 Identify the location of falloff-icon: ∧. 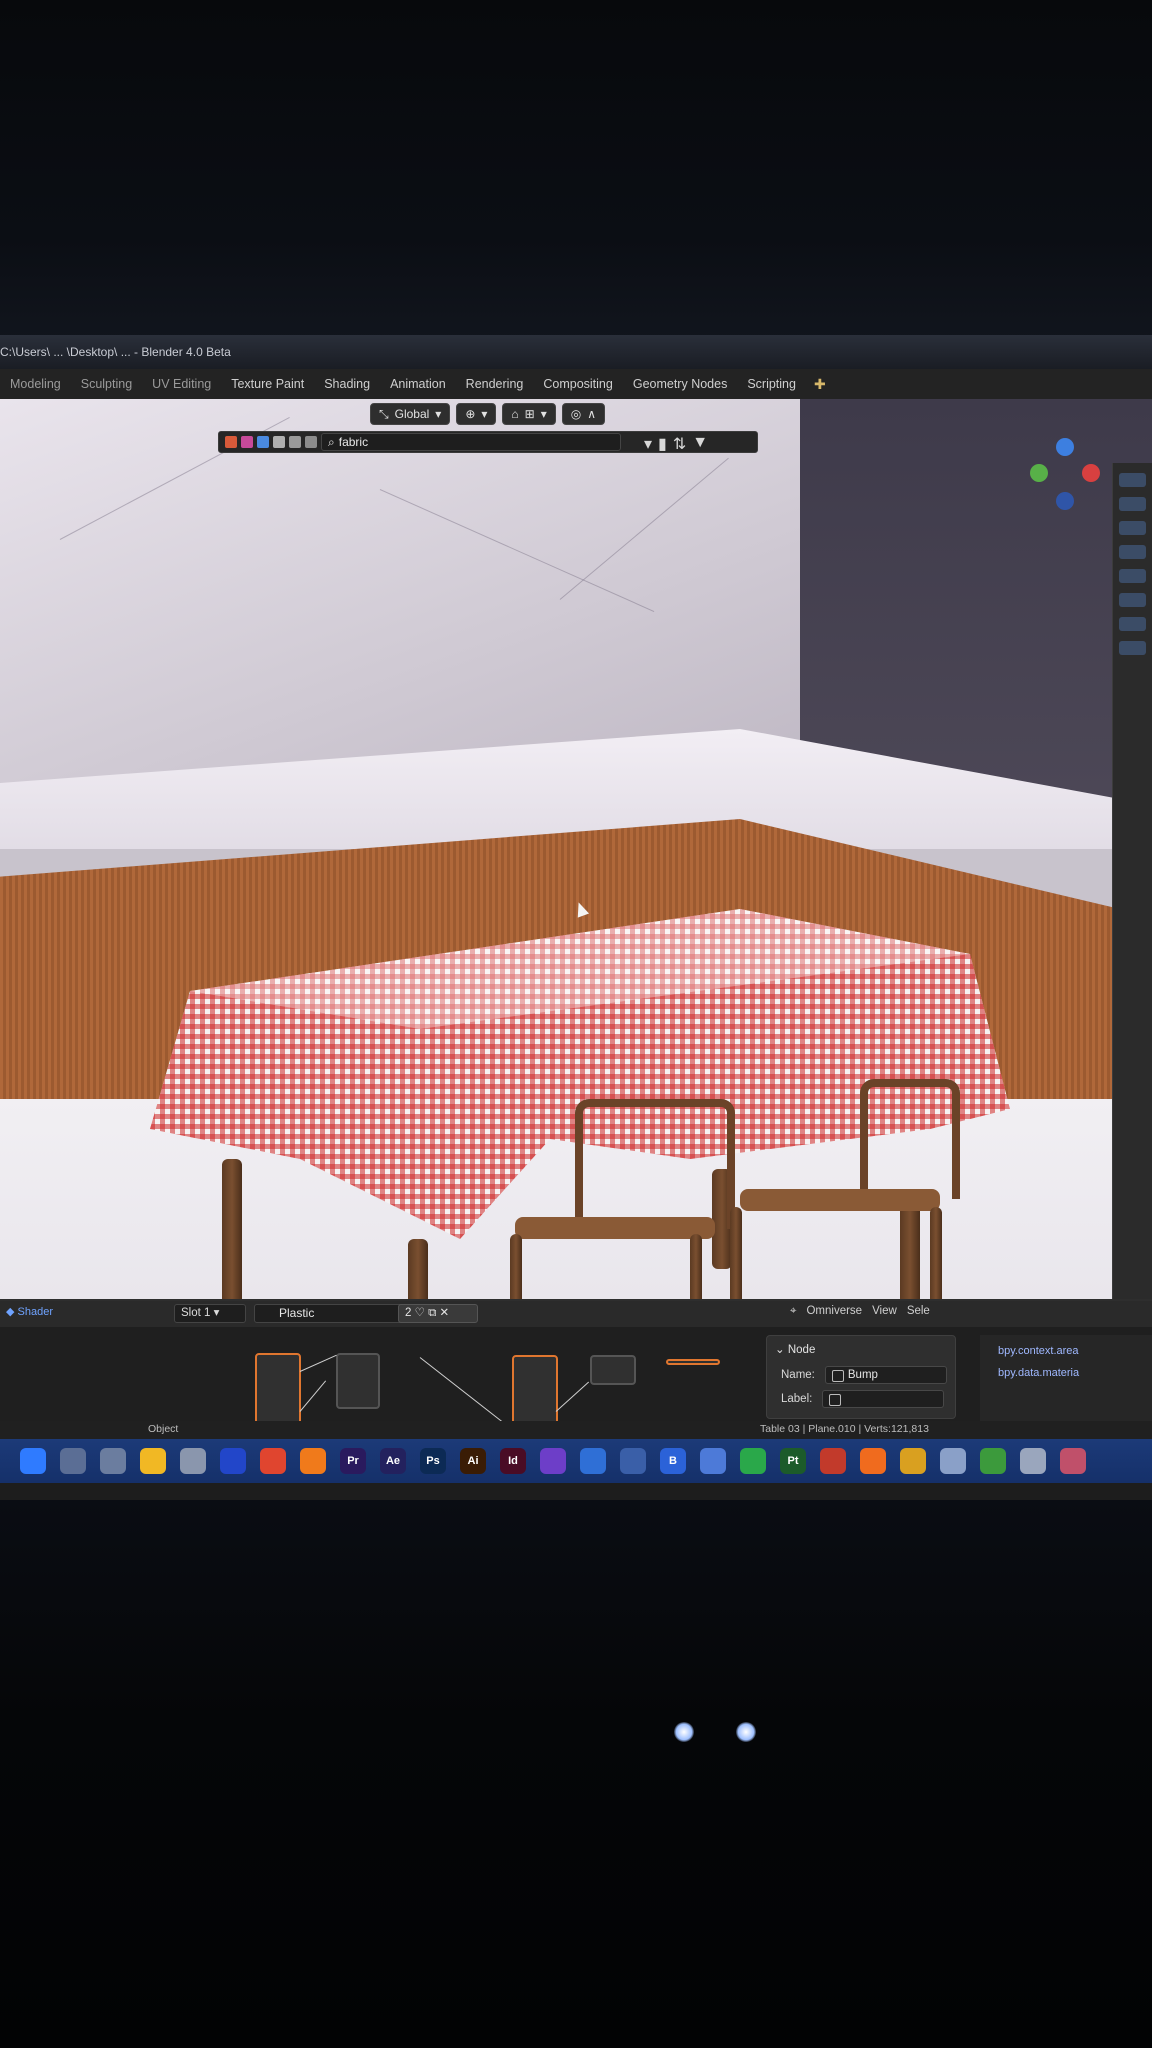
(592, 414).